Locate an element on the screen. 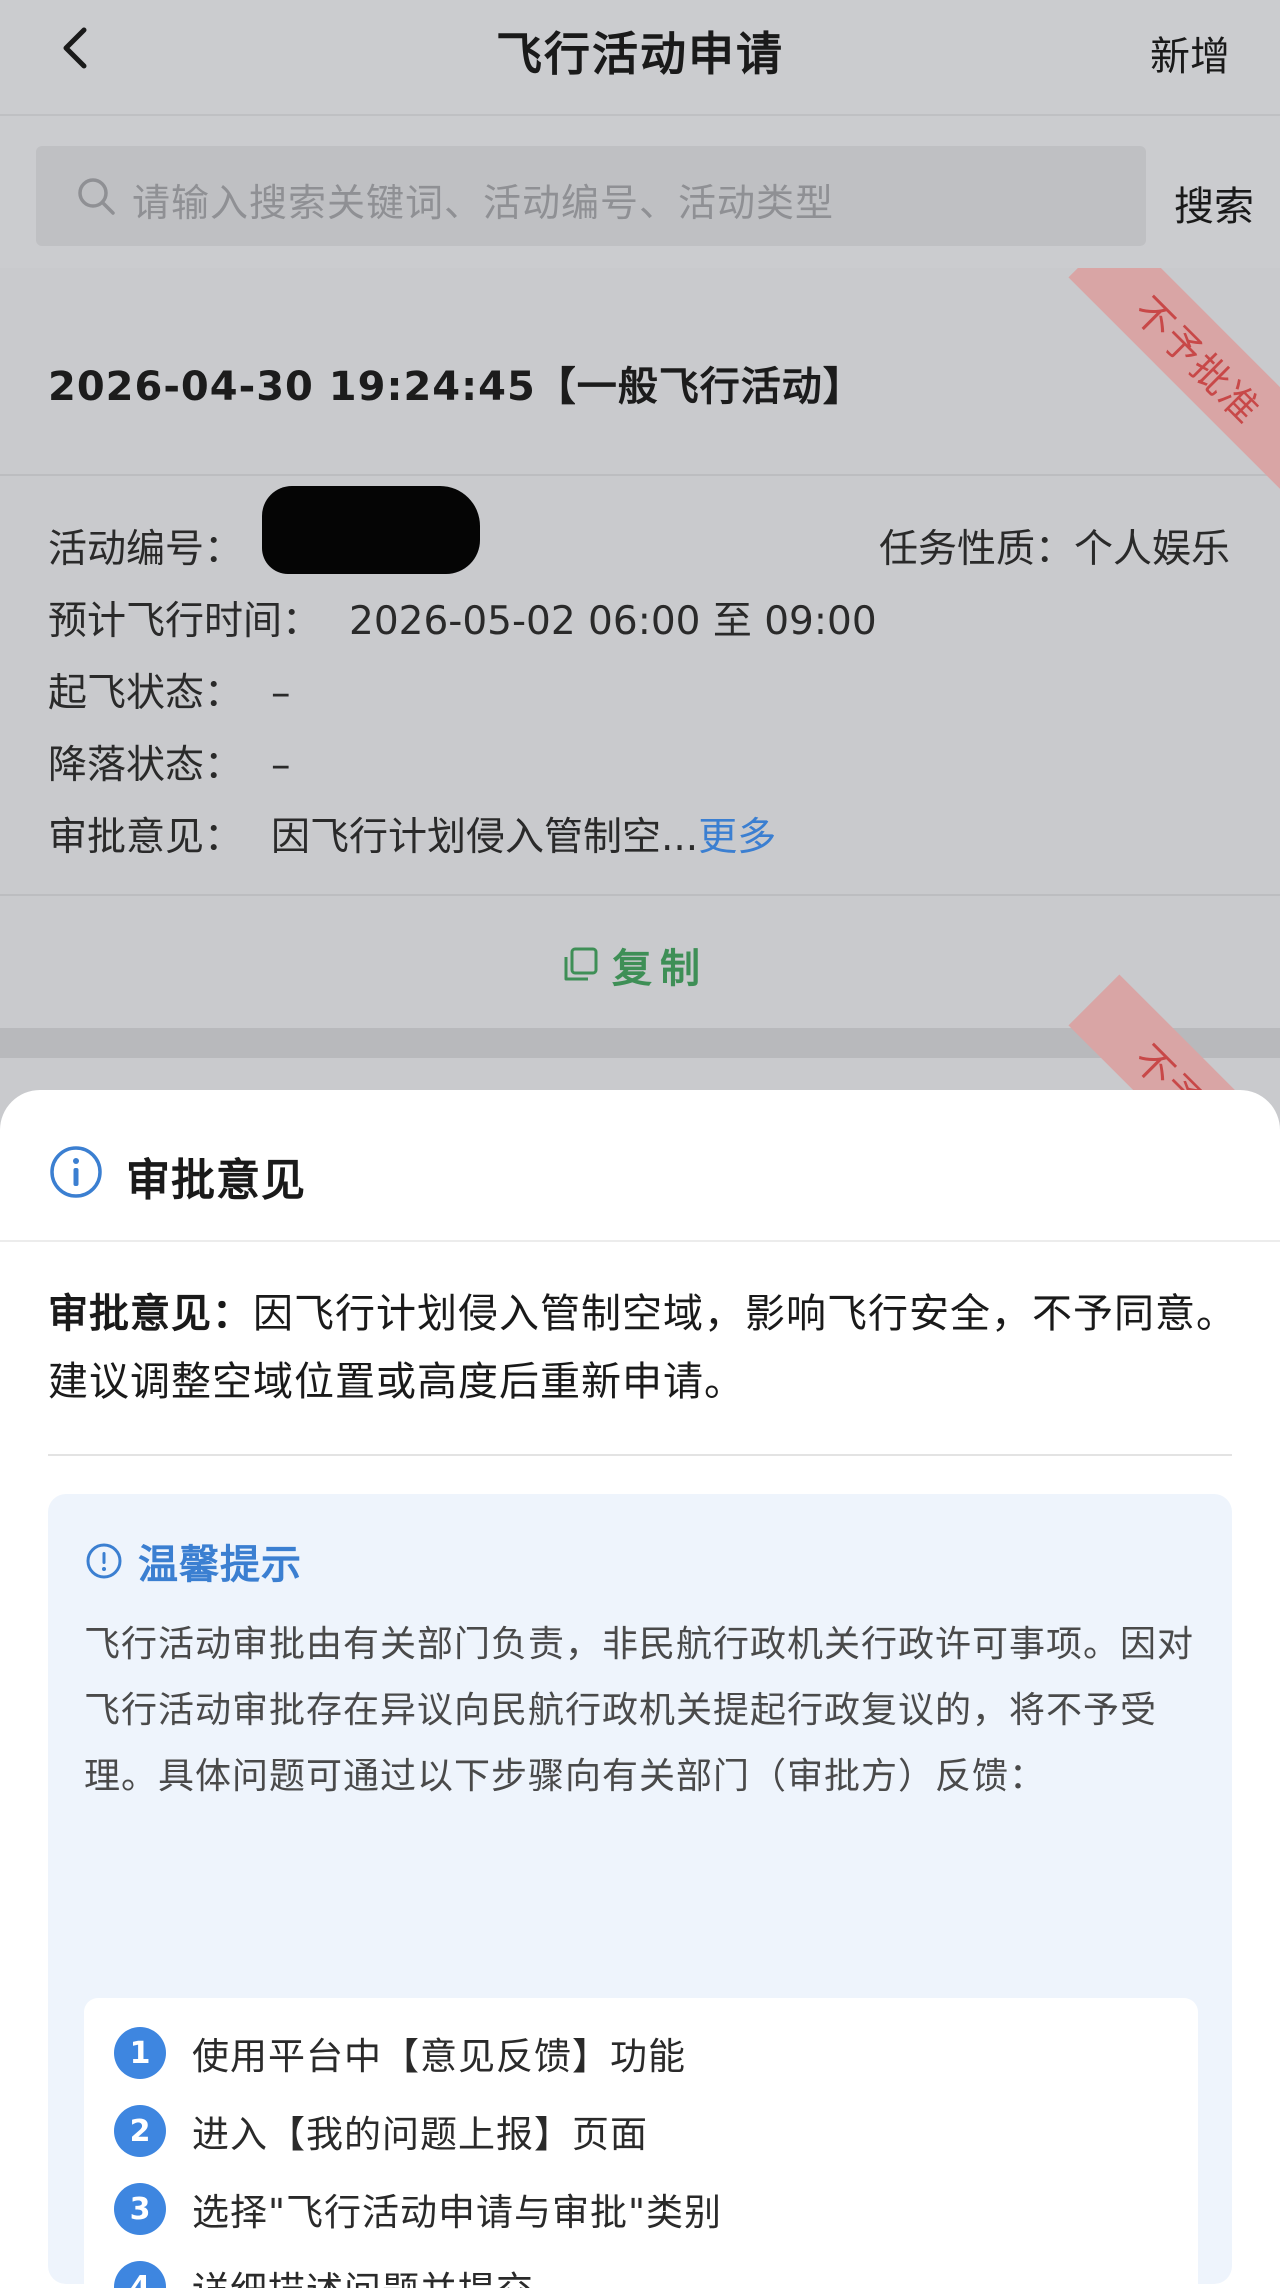  landing-status-label: 降落状态： is located at coordinates (146, 765).